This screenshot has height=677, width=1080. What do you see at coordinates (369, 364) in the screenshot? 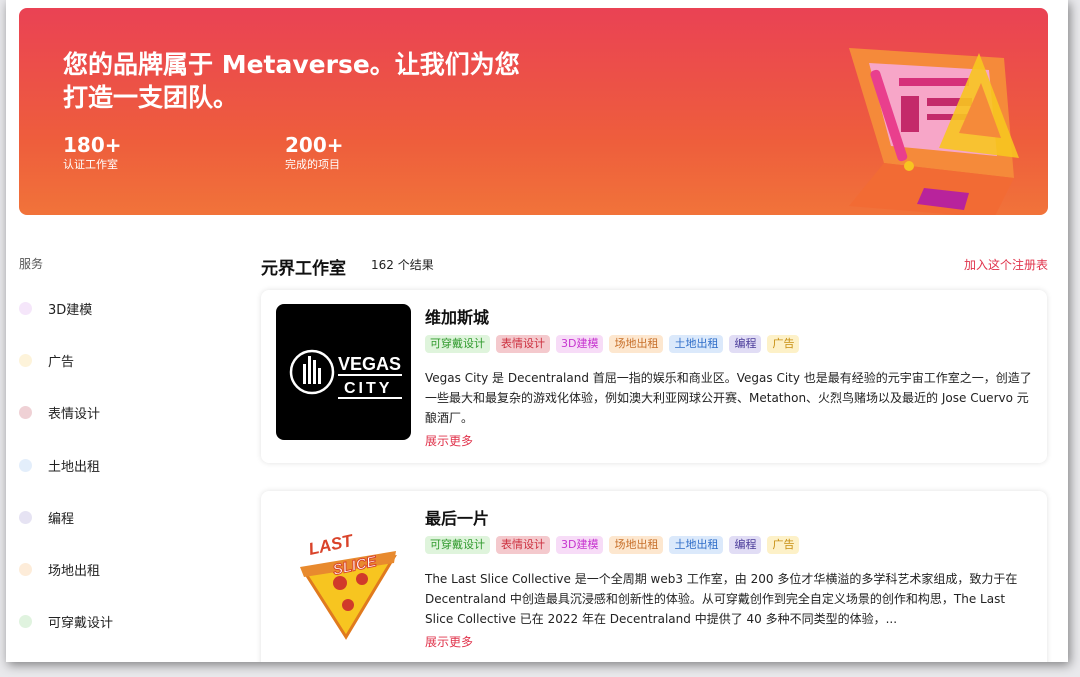
I see `logo-text-vegas: VEGAS` at bounding box center [369, 364].